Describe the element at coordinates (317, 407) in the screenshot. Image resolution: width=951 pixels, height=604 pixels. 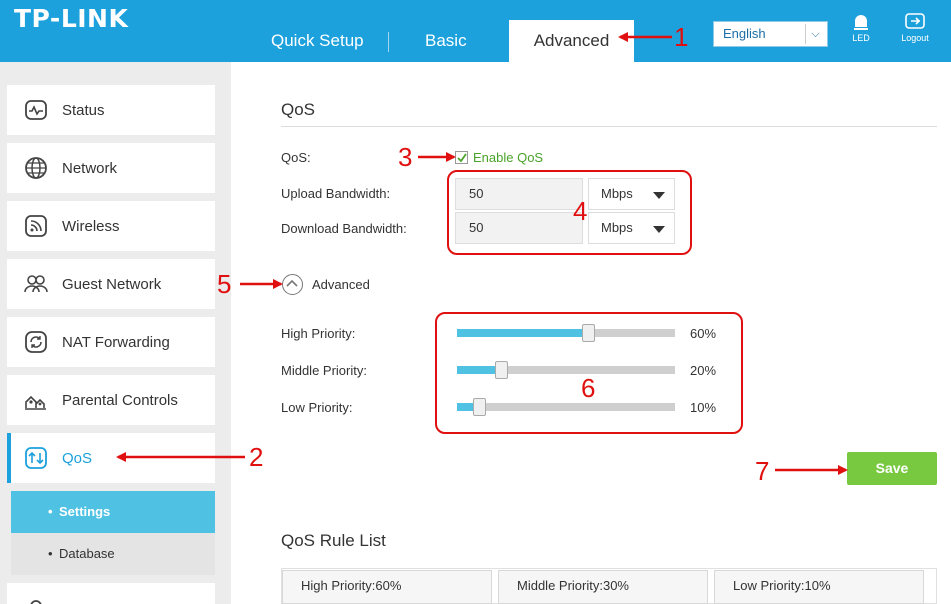
I see `low-priority-label: Low Priority:` at that location.